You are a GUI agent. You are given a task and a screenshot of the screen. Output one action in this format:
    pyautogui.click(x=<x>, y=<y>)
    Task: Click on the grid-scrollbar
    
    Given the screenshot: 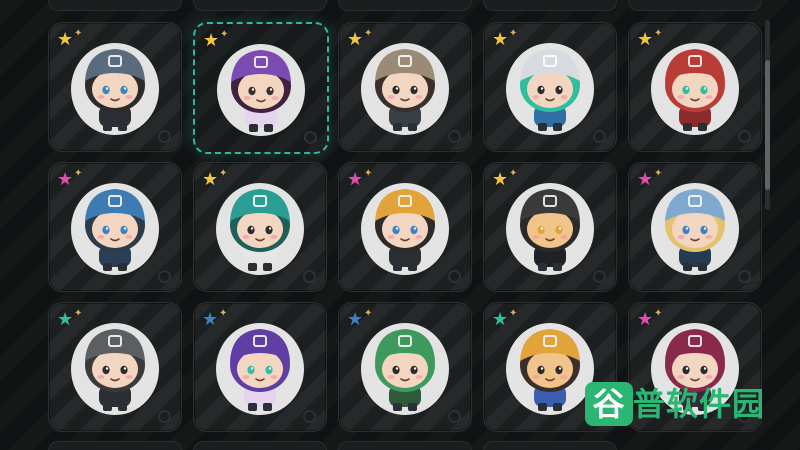 What is the action you would take?
    pyautogui.click(x=767, y=115)
    